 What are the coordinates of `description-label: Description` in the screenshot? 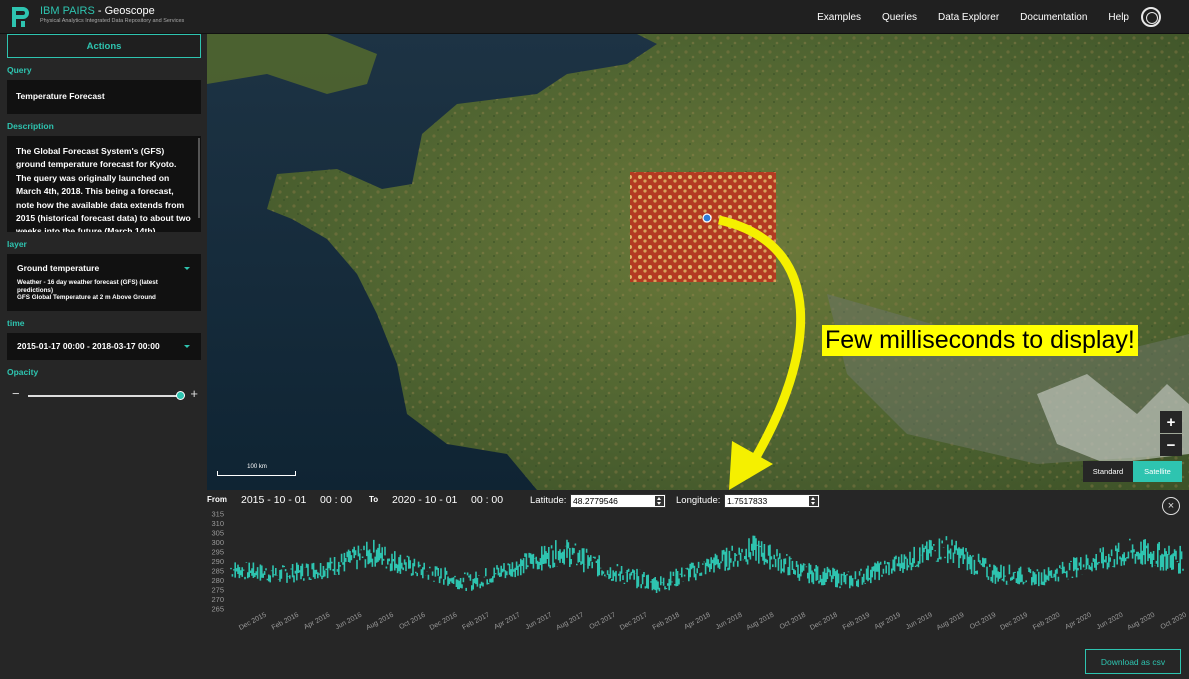 It's located at (30, 126).